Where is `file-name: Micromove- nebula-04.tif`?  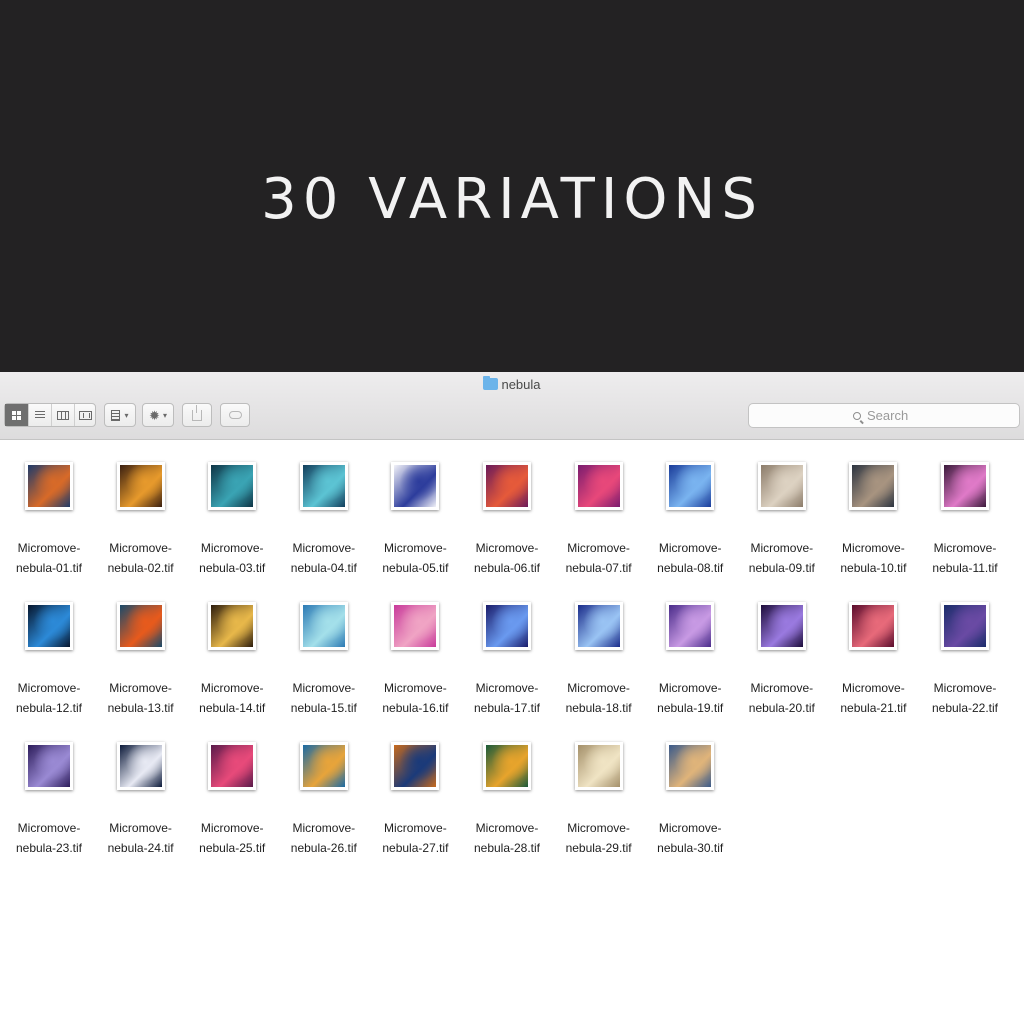 file-name: Micromove- nebula-04.tif is located at coordinates (323, 558).